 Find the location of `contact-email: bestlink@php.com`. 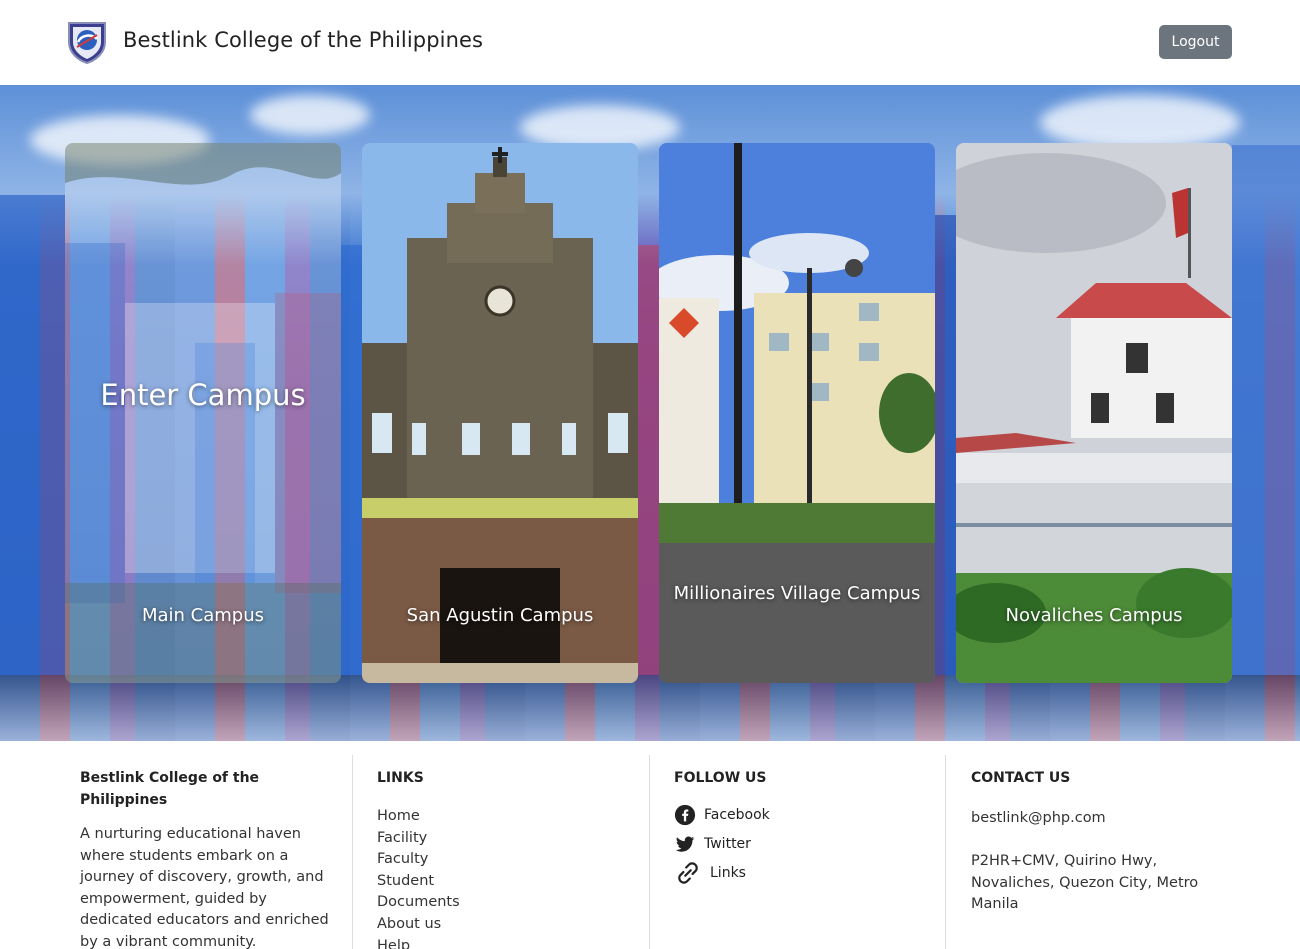

contact-email: bestlink@php.com is located at coordinates (1098, 818).